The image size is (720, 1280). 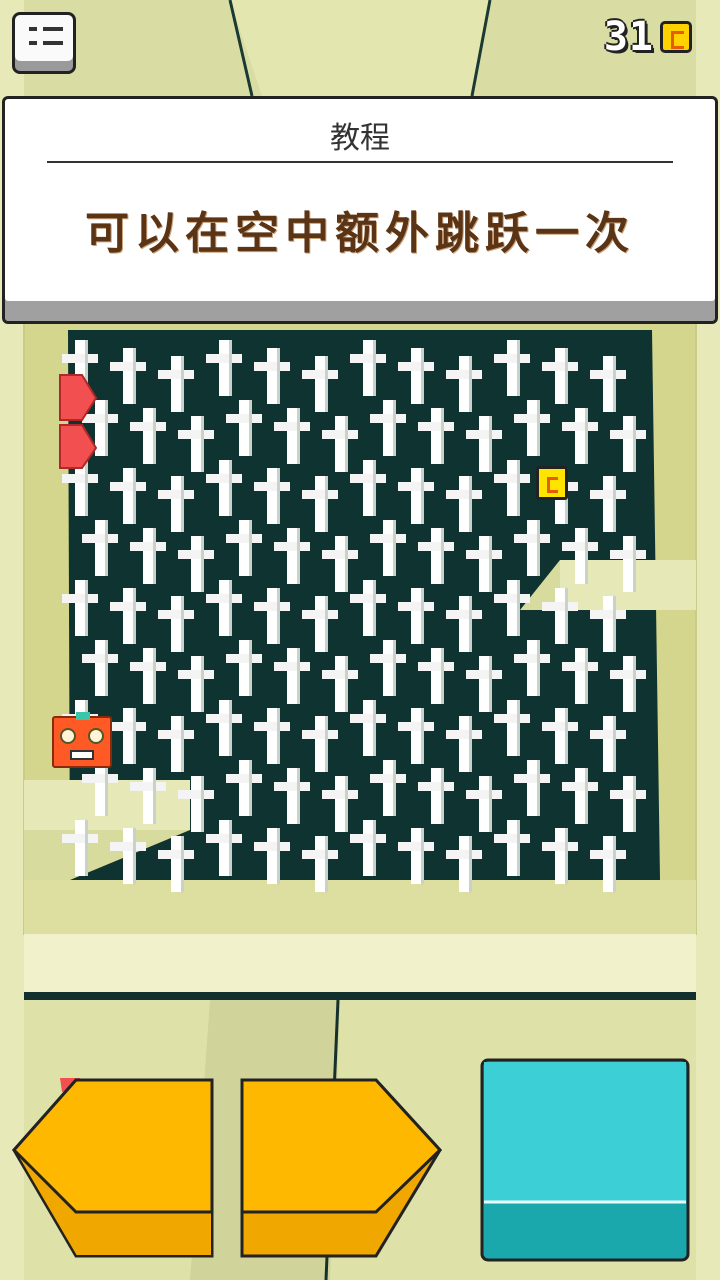 What do you see at coordinates (585, 1160) in the screenshot?
I see `jump-button` at bounding box center [585, 1160].